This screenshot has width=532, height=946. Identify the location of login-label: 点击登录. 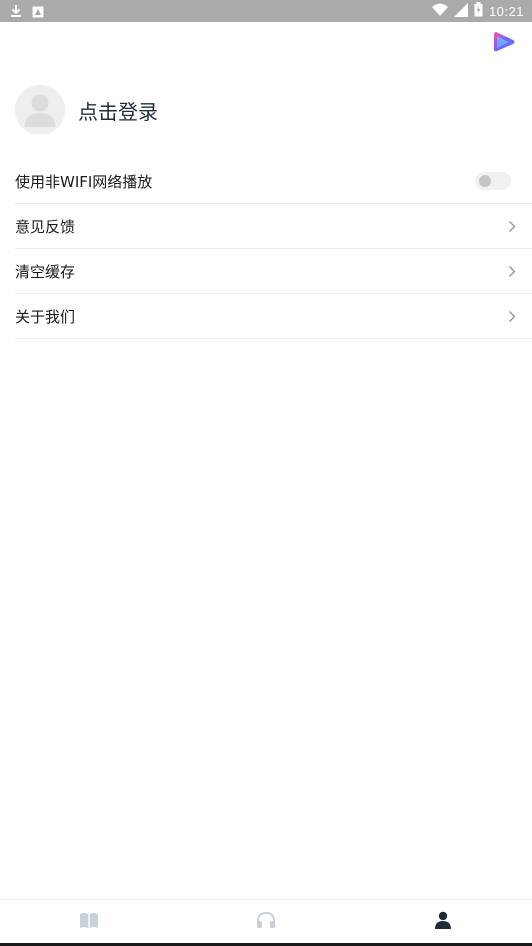
(118, 110).